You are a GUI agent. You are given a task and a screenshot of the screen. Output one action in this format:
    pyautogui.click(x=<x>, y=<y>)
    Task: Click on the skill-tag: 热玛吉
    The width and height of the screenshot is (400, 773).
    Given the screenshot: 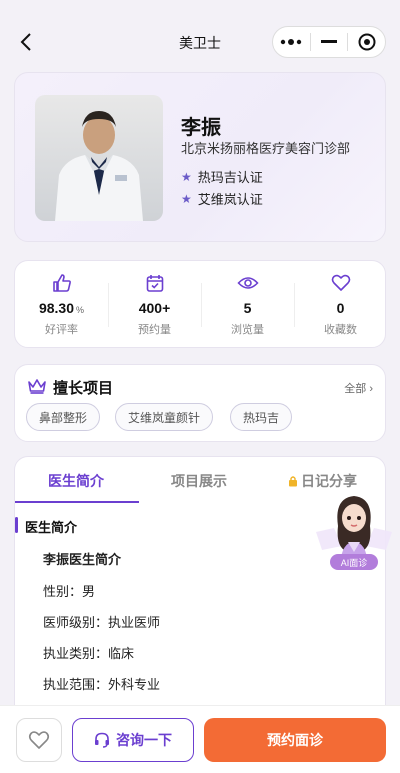 What is the action you would take?
    pyautogui.click(x=261, y=417)
    